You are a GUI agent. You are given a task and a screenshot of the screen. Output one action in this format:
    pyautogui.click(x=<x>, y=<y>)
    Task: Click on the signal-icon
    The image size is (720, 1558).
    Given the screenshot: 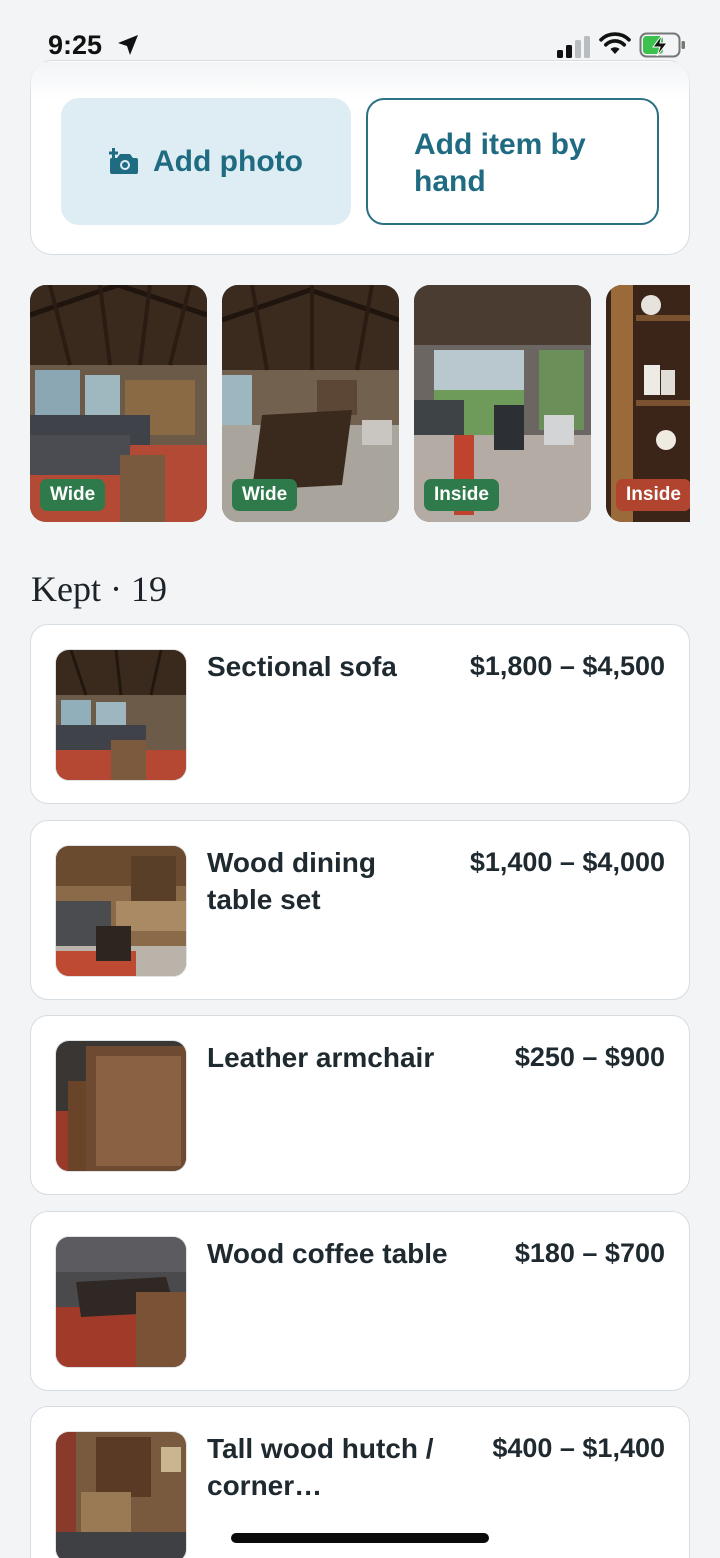 What is the action you would take?
    pyautogui.click(x=573, y=47)
    